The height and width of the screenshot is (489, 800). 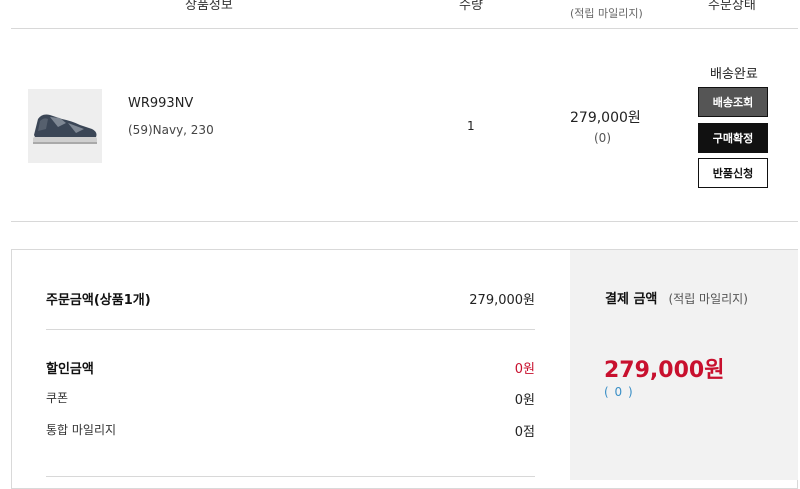 What do you see at coordinates (733, 102) in the screenshot?
I see `track-delivery-button: 배송조회` at bounding box center [733, 102].